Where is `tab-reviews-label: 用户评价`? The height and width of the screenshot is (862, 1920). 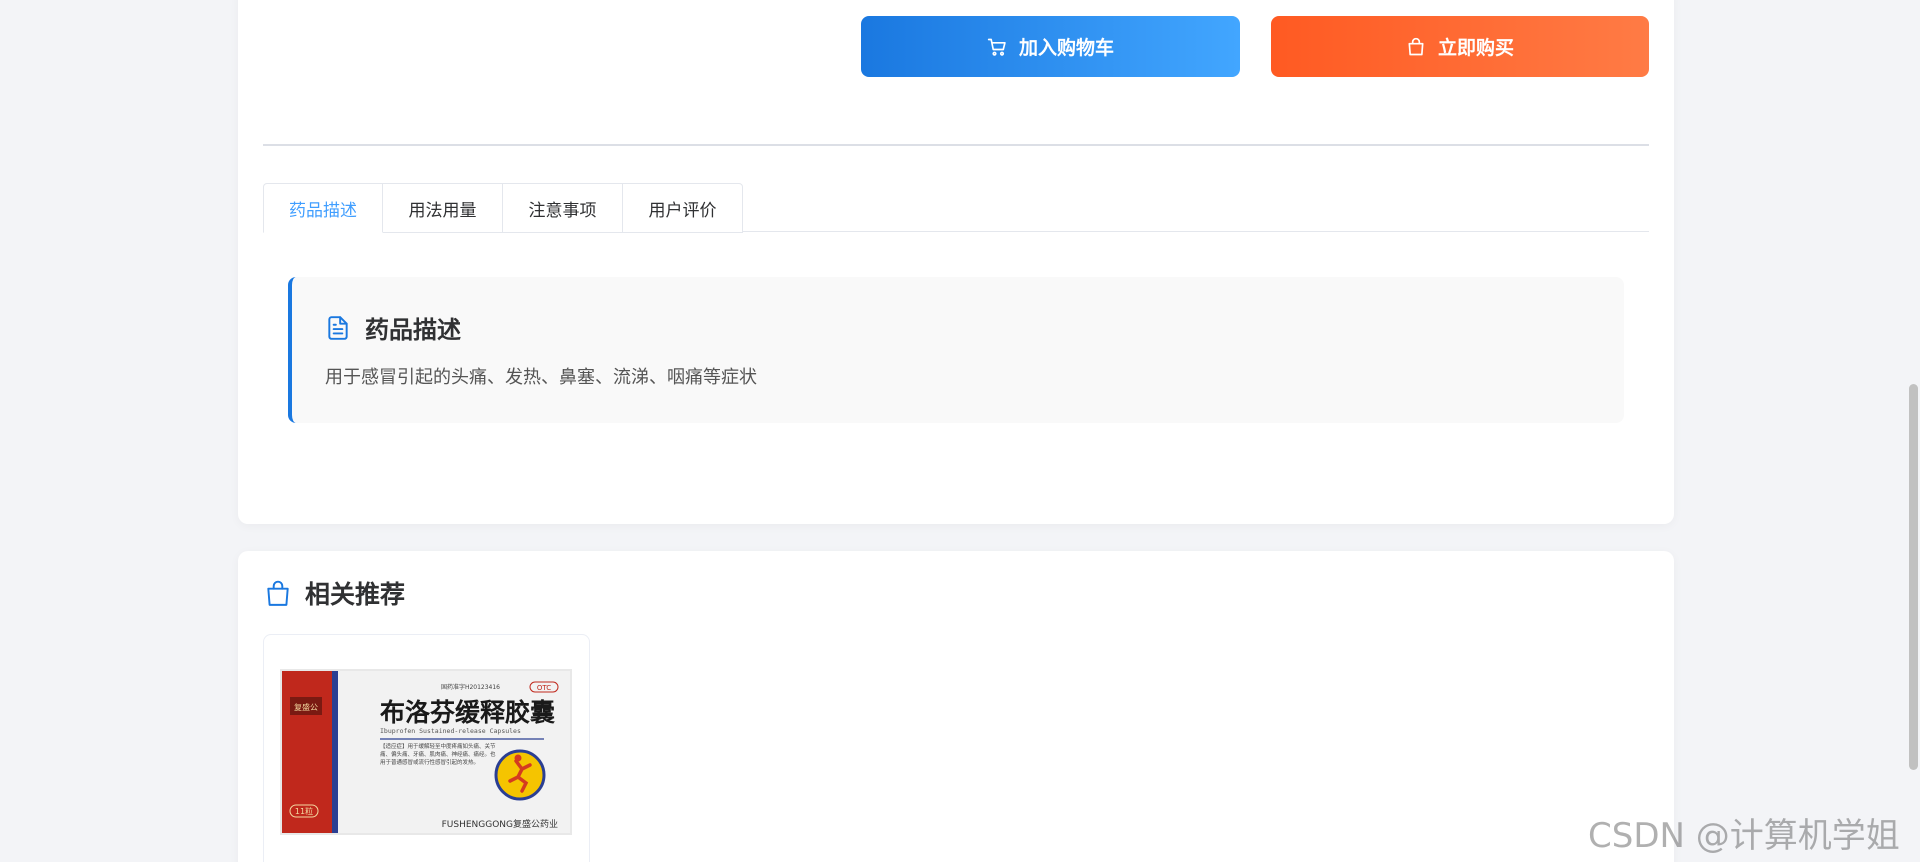 tab-reviews-label: 用户评价 is located at coordinates (682, 210).